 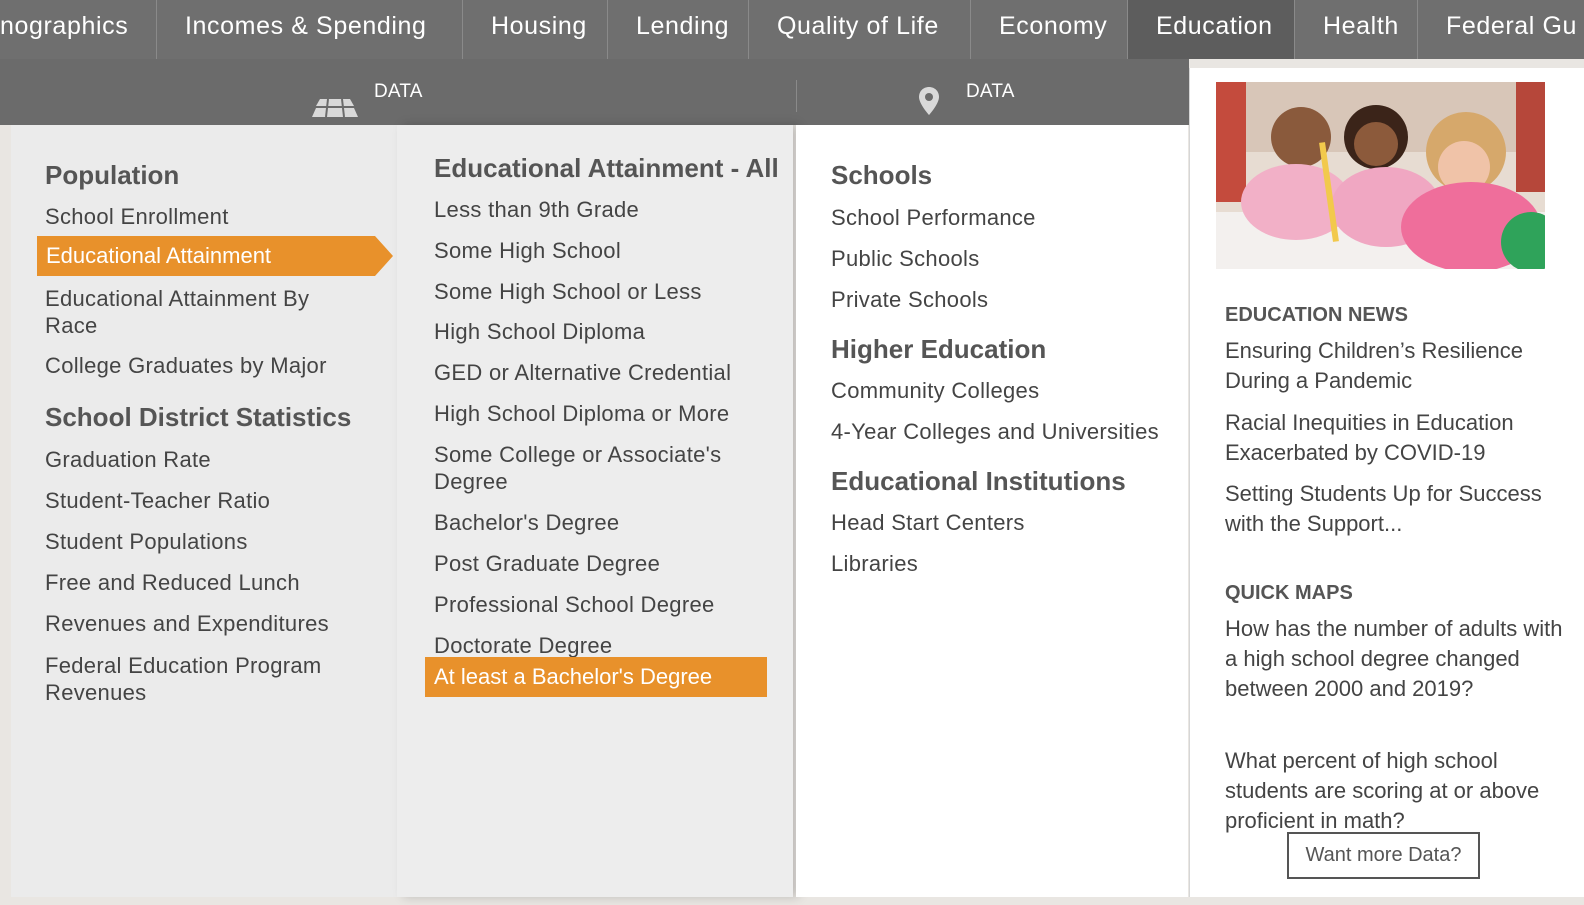 What do you see at coordinates (933, 217) in the screenshot?
I see `point-school-performance: School Performance` at bounding box center [933, 217].